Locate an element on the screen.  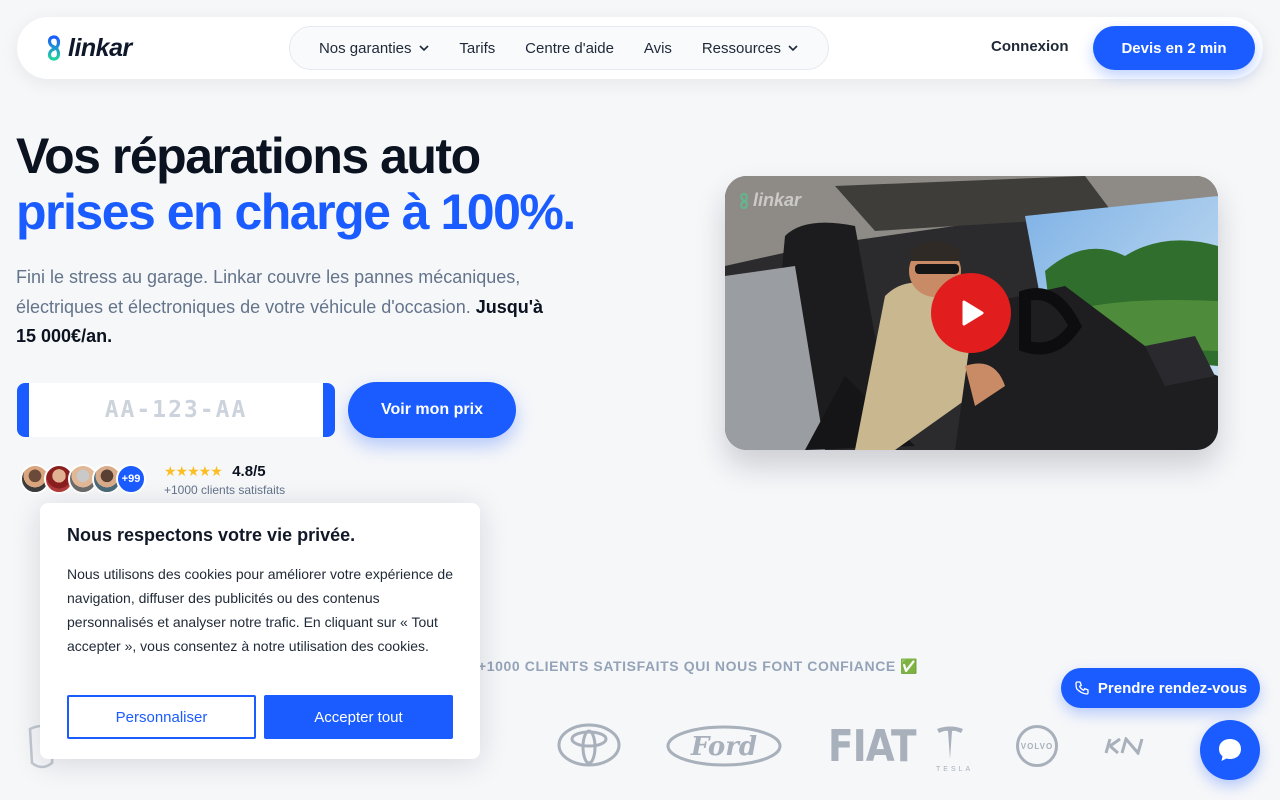
toyota-logo-icon is located at coordinates (589, 745).